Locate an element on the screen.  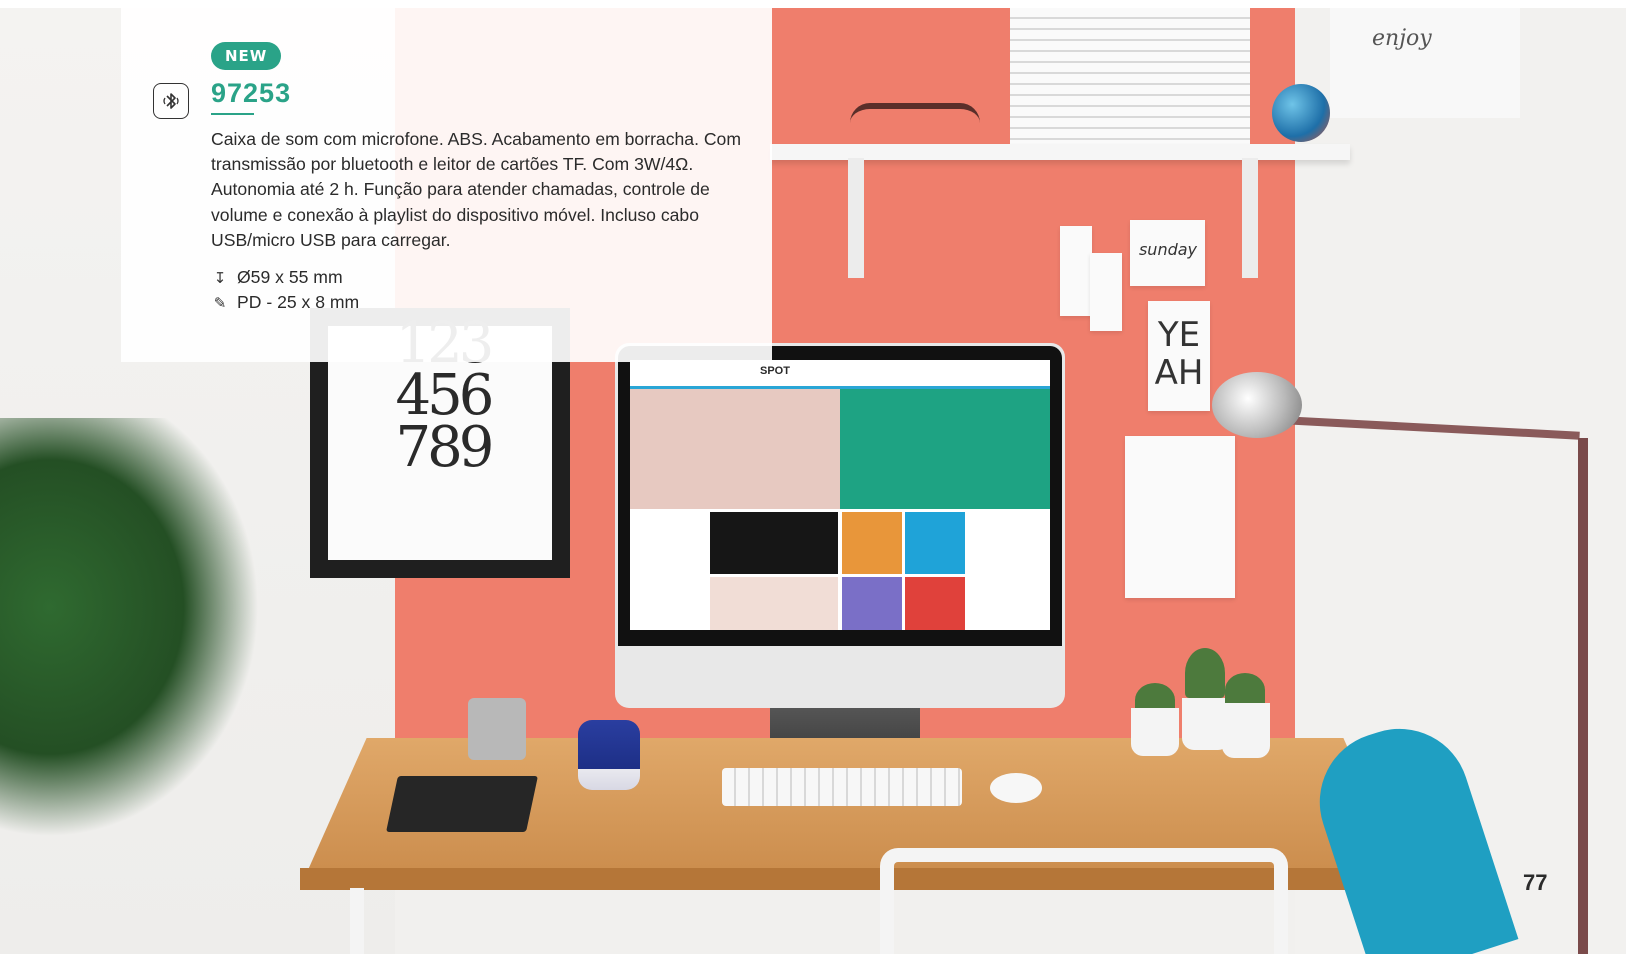
white-chair is located at coordinates (1084, 901).